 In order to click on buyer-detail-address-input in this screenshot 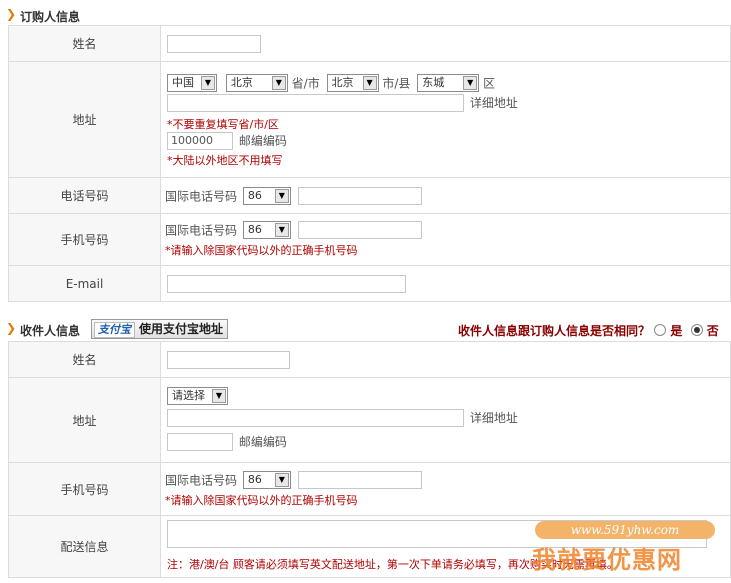, I will do `click(315, 102)`.